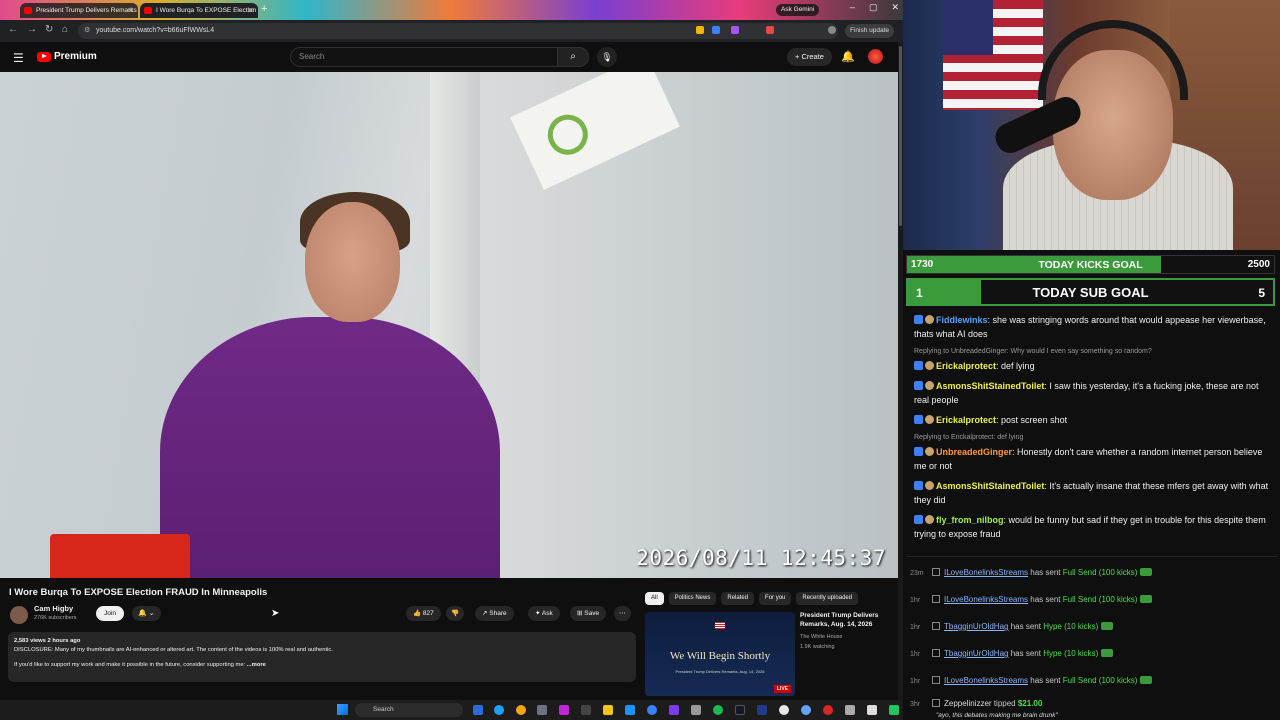 This screenshot has width=1280, height=720. Describe the element at coordinates (146, 613) in the screenshot. I see `subscription-bell-button: 🔔 ⌄` at that location.